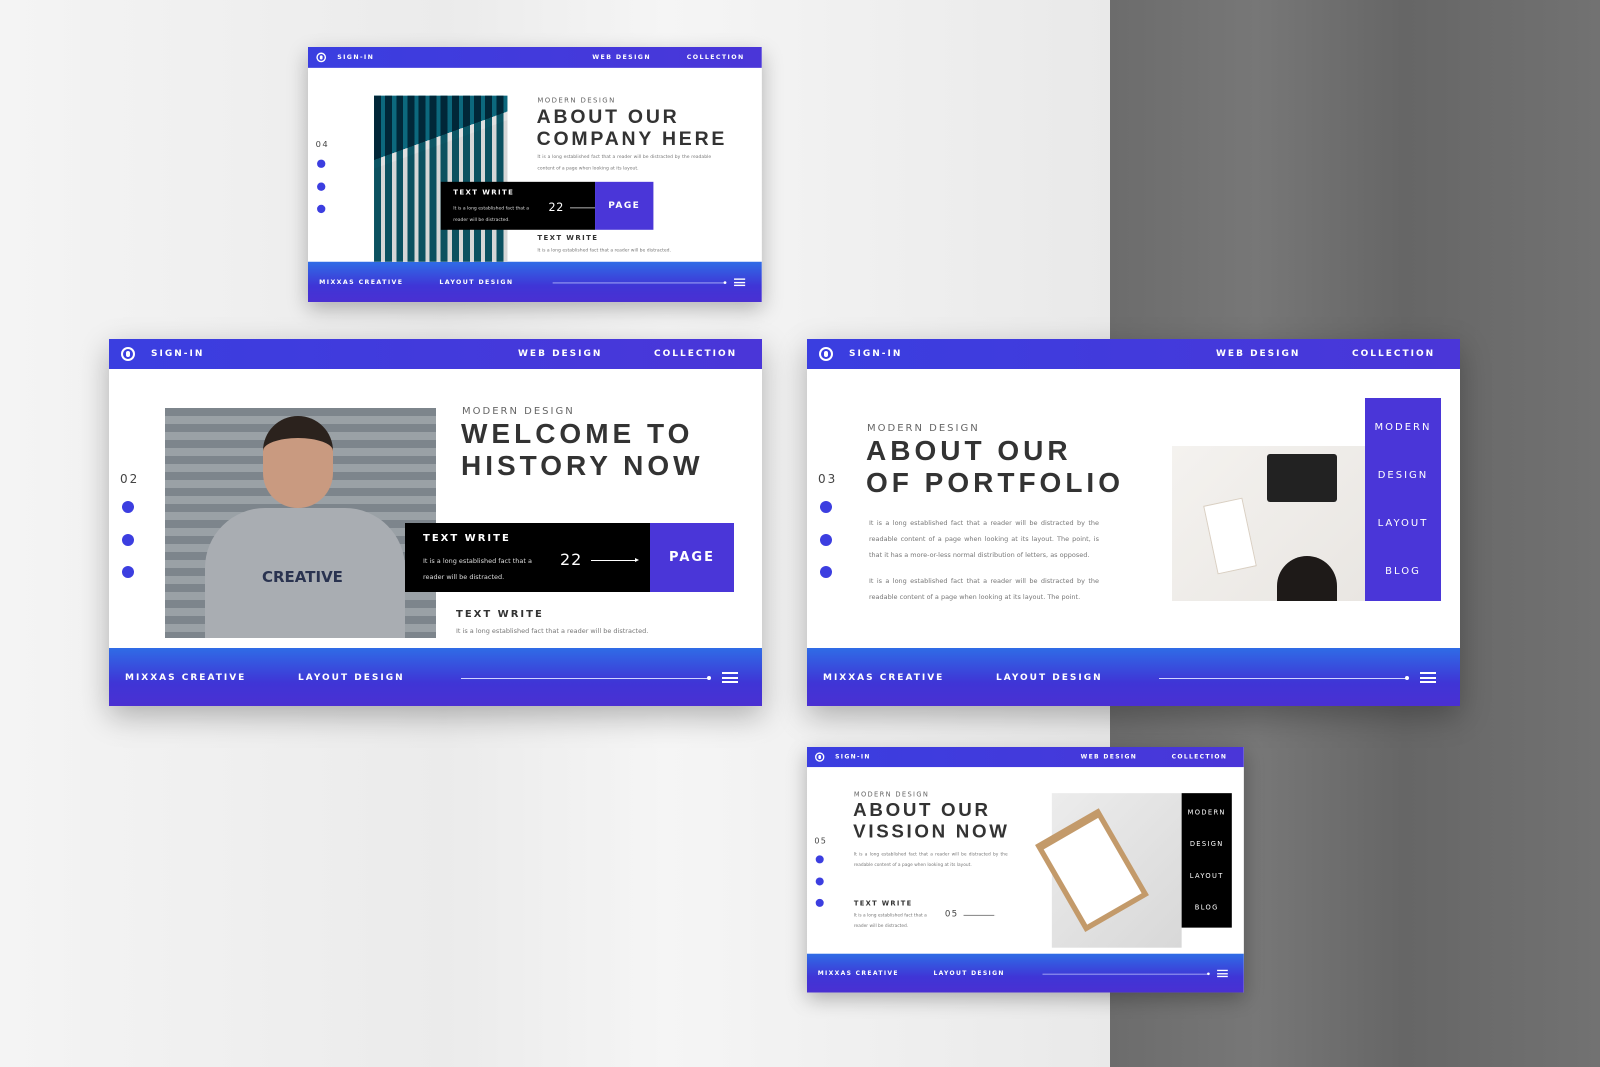 Image resolution: width=1600 pixels, height=1067 pixels. What do you see at coordinates (1307, 578) in the screenshot?
I see `person` at bounding box center [1307, 578].